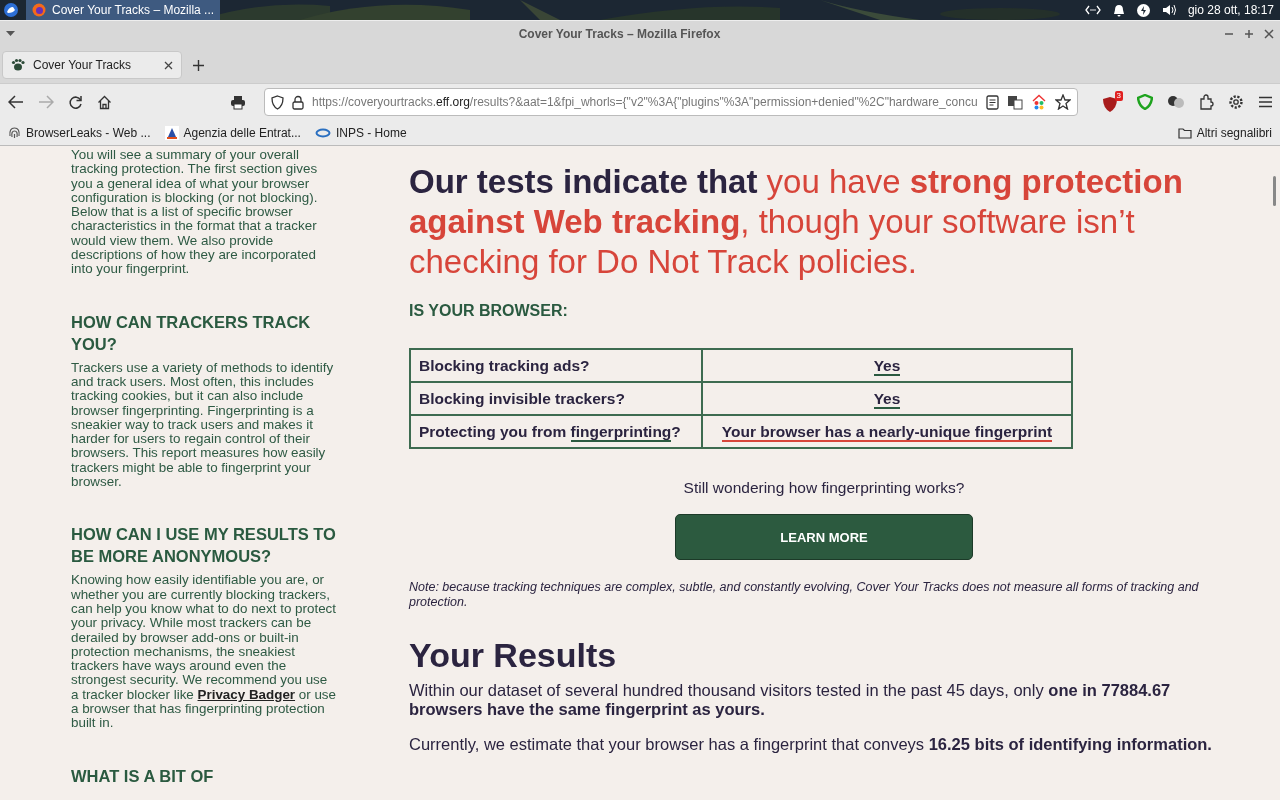  Describe the element at coordinates (489, 311) in the screenshot. I see `section-heading: IS YOUR BROWSER:` at that location.